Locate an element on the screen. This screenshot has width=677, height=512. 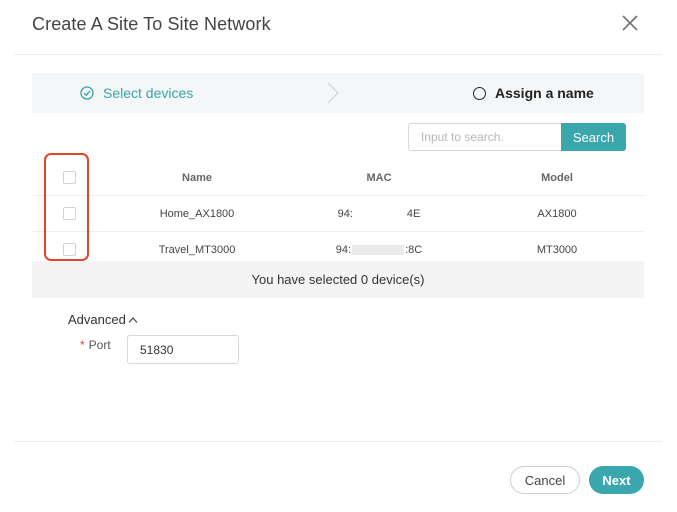
select-all-cell is located at coordinates (69, 178).